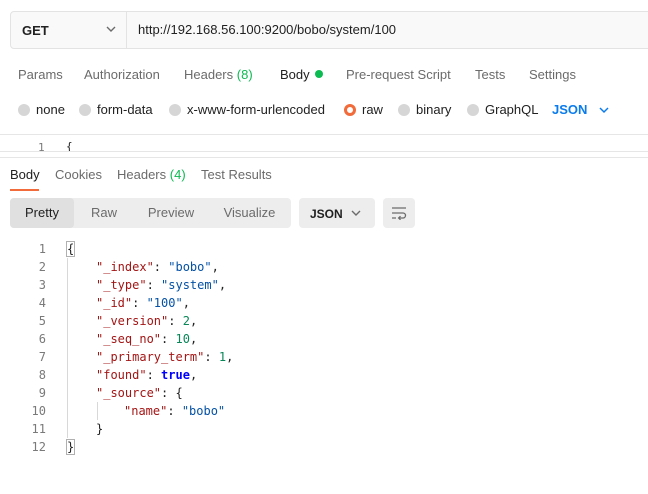 The image size is (648, 494). I want to click on wrap-lines-icon, so click(399, 213).